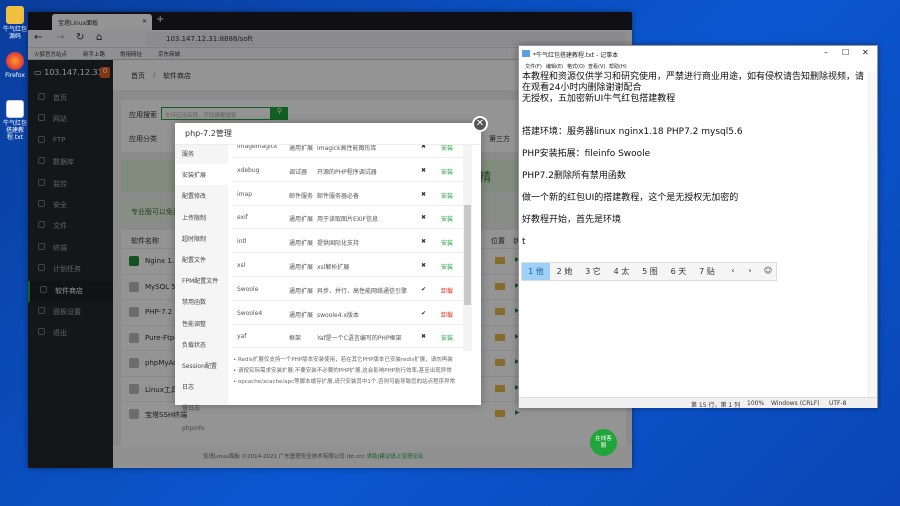  Describe the element at coordinates (618, 66) in the screenshot. I see `notepad-menu-item: 帮助(H)` at that location.